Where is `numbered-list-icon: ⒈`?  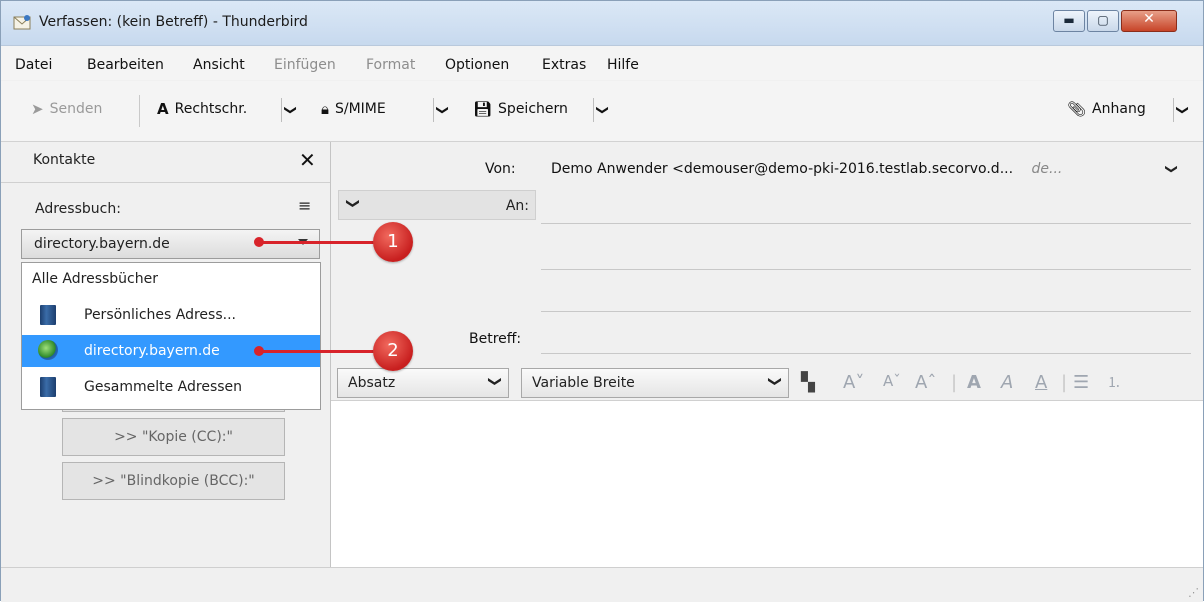 numbered-list-icon: ⒈ is located at coordinates (1114, 382).